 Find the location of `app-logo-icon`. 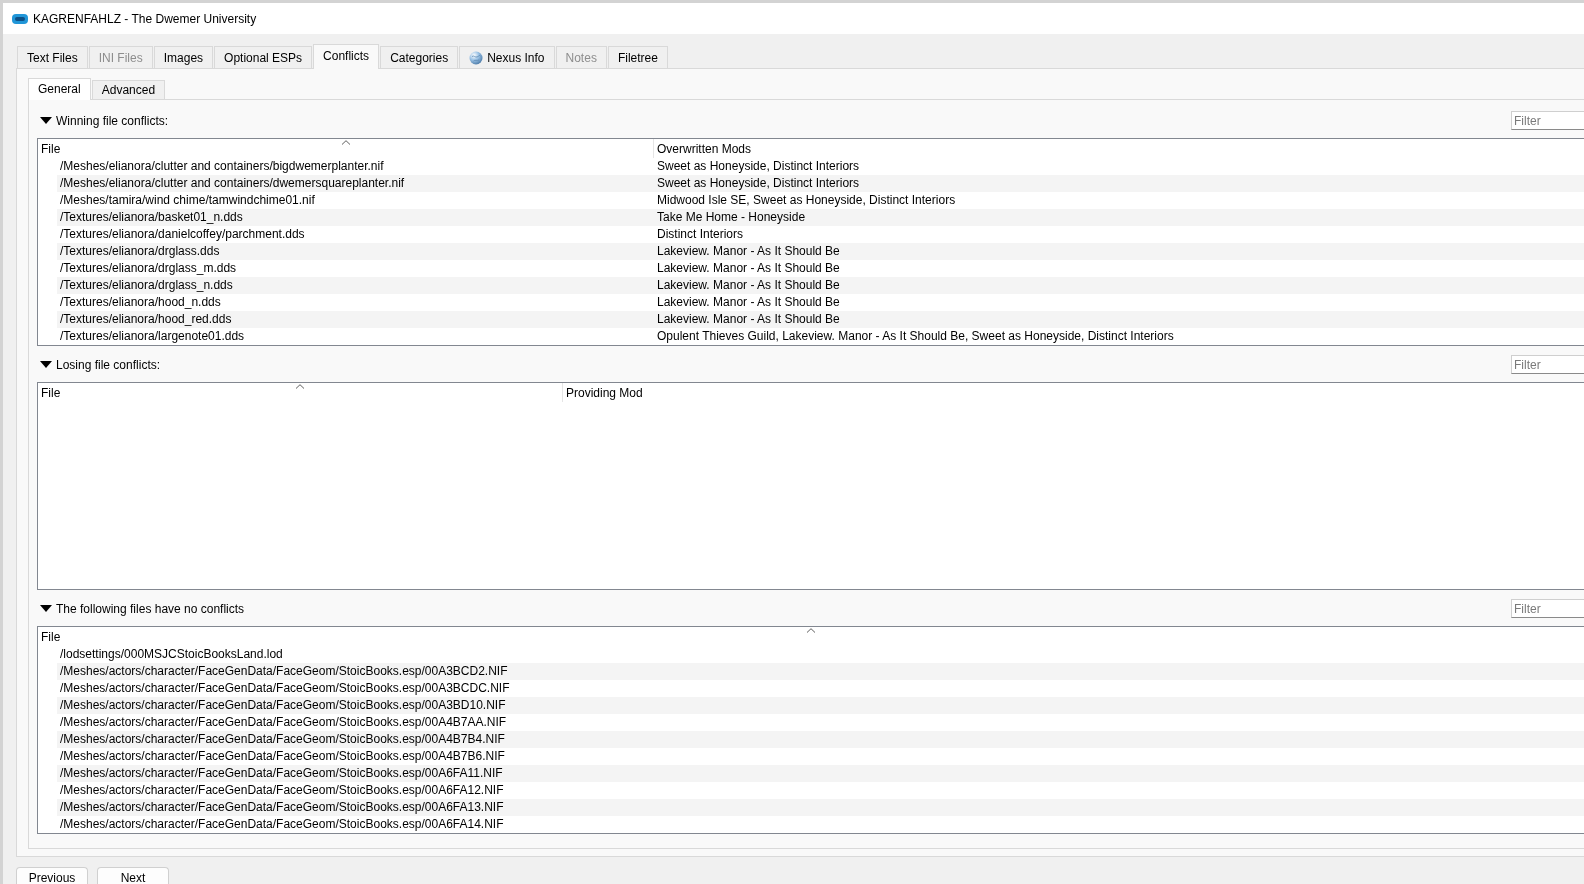

app-logo-icon is located at coordinates (20, 18).